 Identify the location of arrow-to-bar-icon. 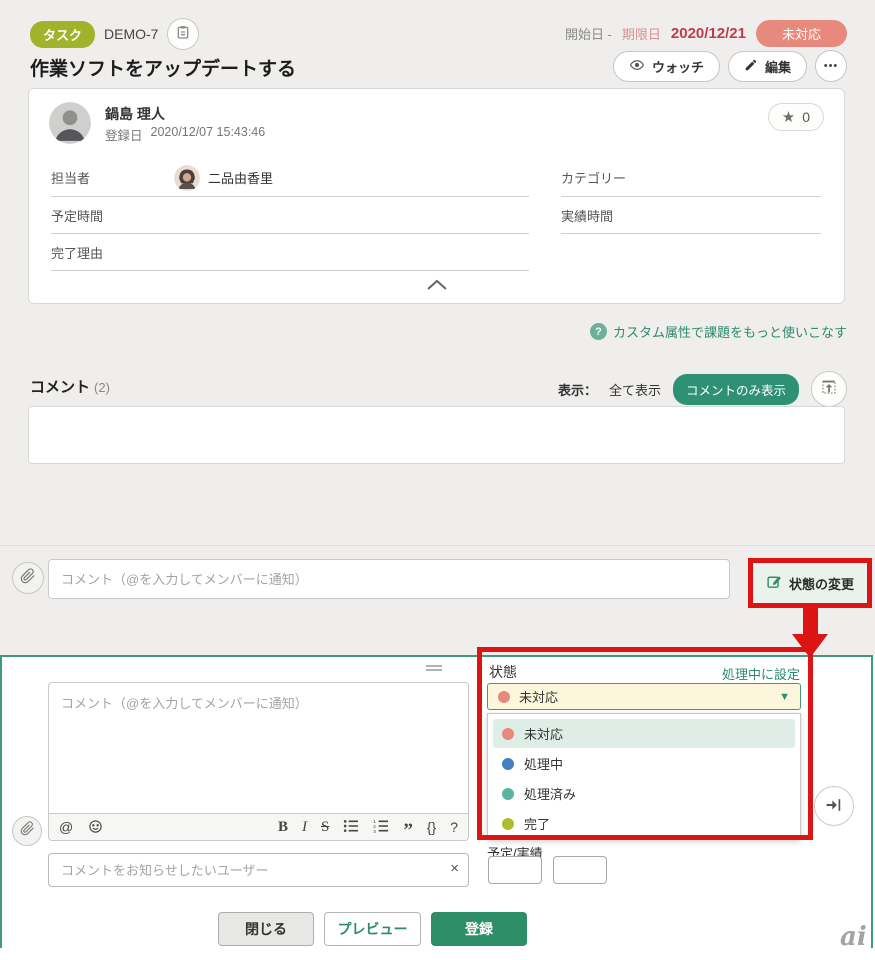
(834, 806).